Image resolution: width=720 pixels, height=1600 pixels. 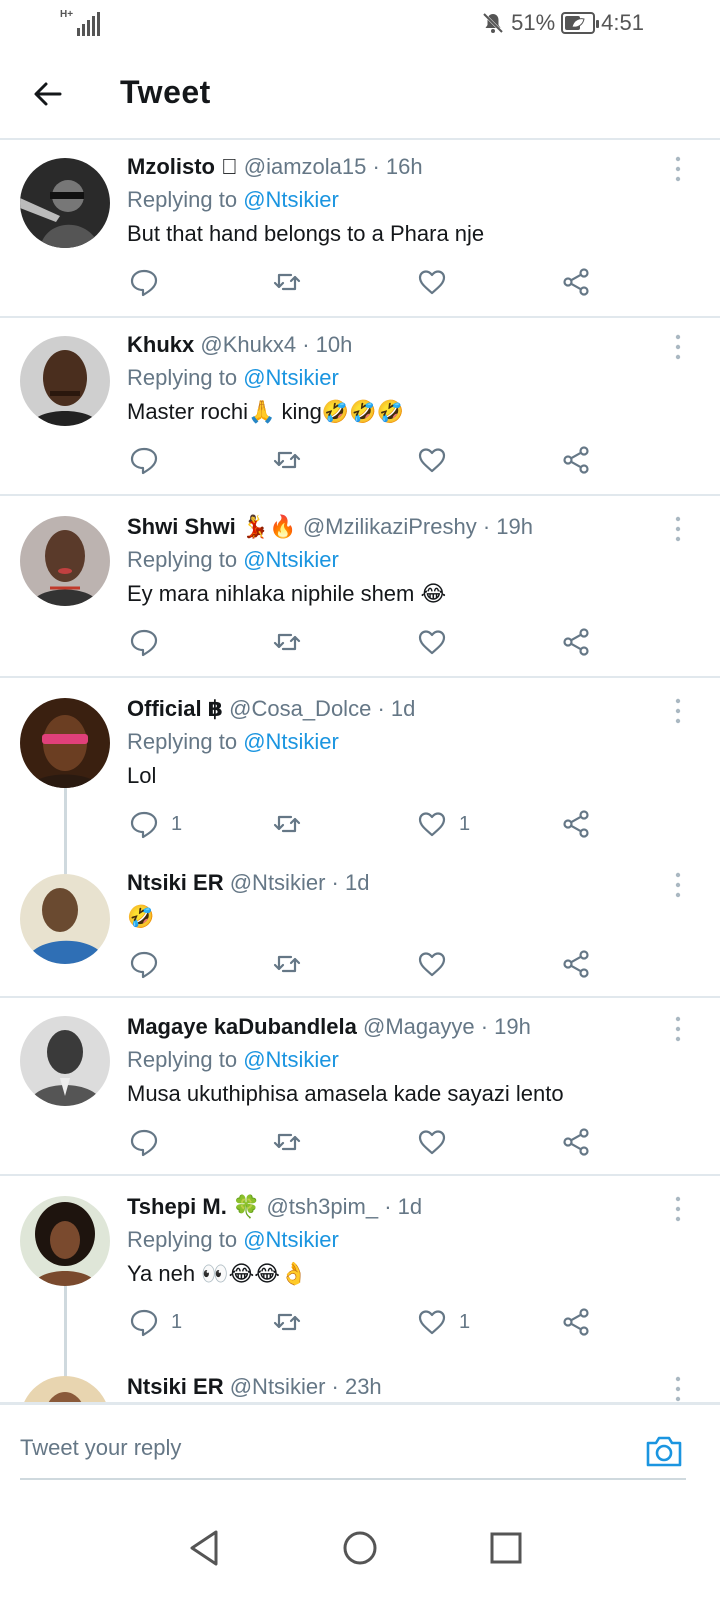 What do you see at coordinates (242, 1026) in the screenshot?
I see `display-name: Magaye kaDubandlela` at bounding box center [242, 1026].